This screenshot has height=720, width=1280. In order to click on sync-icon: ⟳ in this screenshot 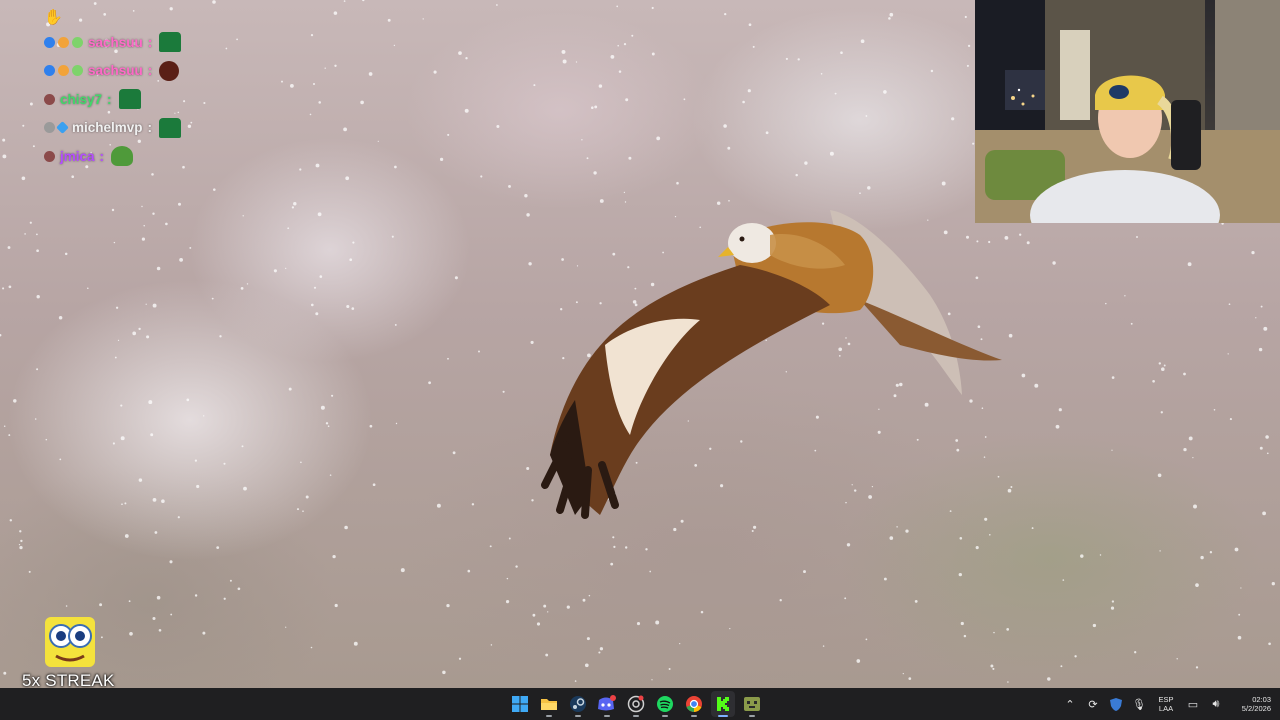, I will do `click(1093, 704)`.